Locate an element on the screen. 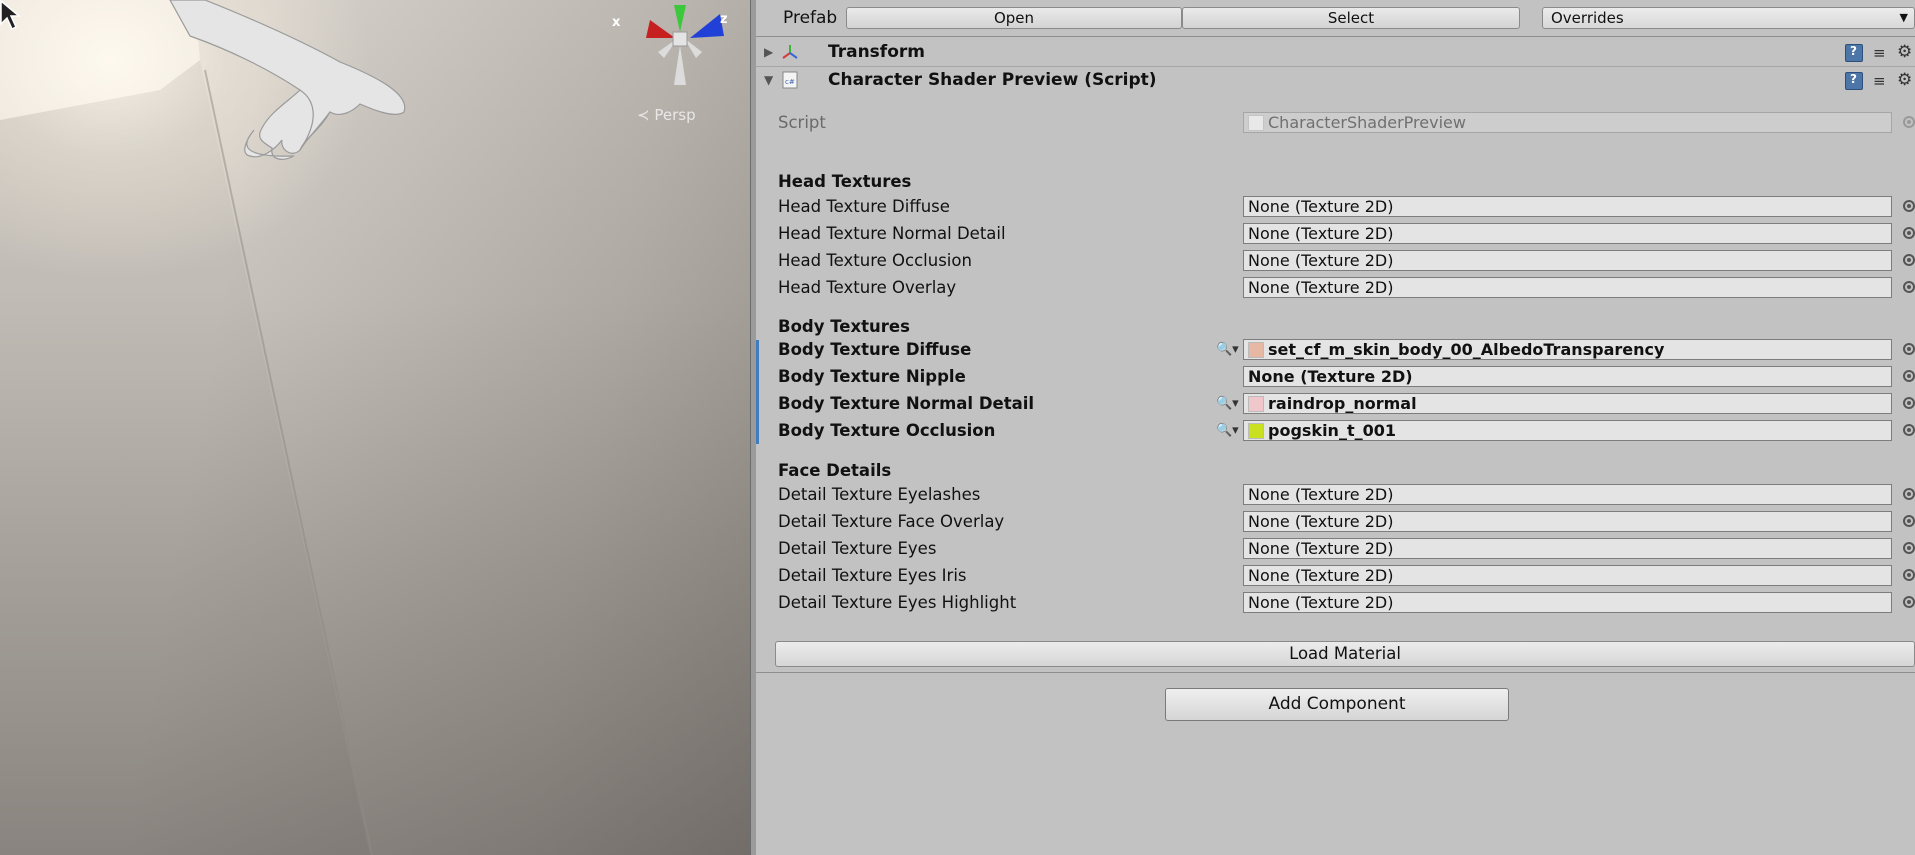  component-title: Character Shader Preview (Script) is located at coordinates (992, 80).